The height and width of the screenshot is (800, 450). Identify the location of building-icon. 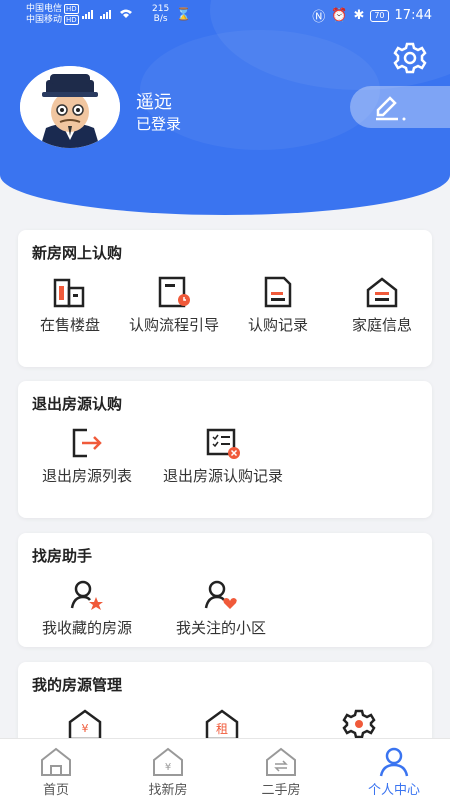
(69, 293).